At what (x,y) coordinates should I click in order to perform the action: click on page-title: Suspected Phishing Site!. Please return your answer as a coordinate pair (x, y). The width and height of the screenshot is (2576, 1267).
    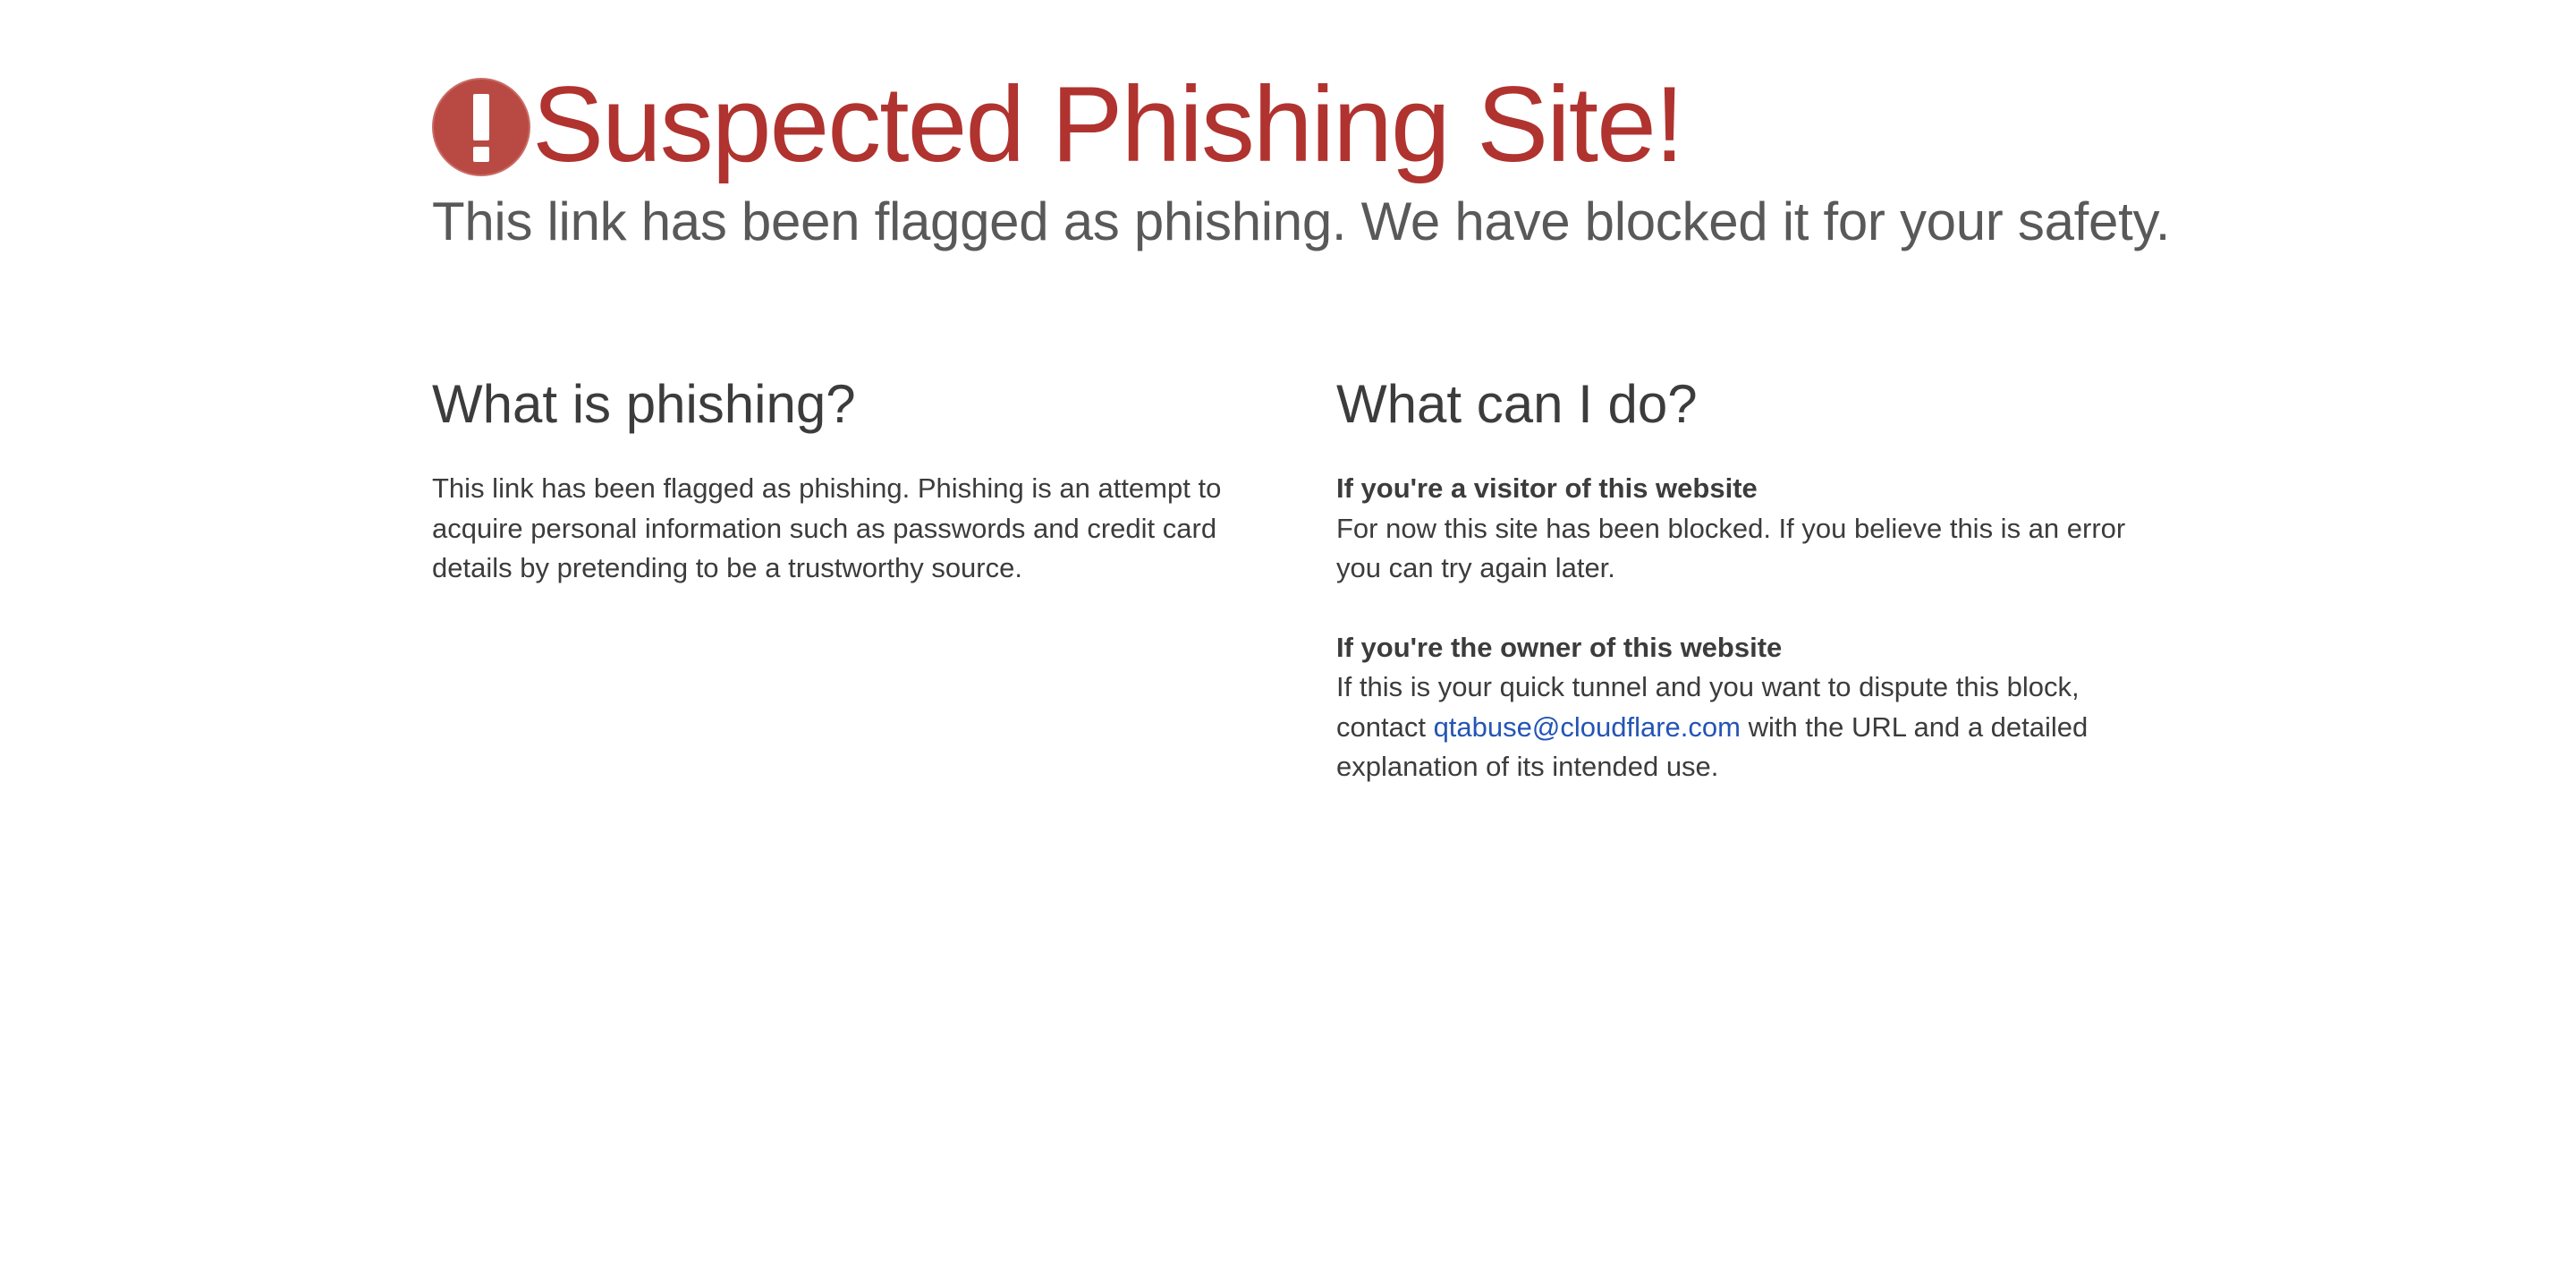
    Looking at the image, I should click on (1108, 124).